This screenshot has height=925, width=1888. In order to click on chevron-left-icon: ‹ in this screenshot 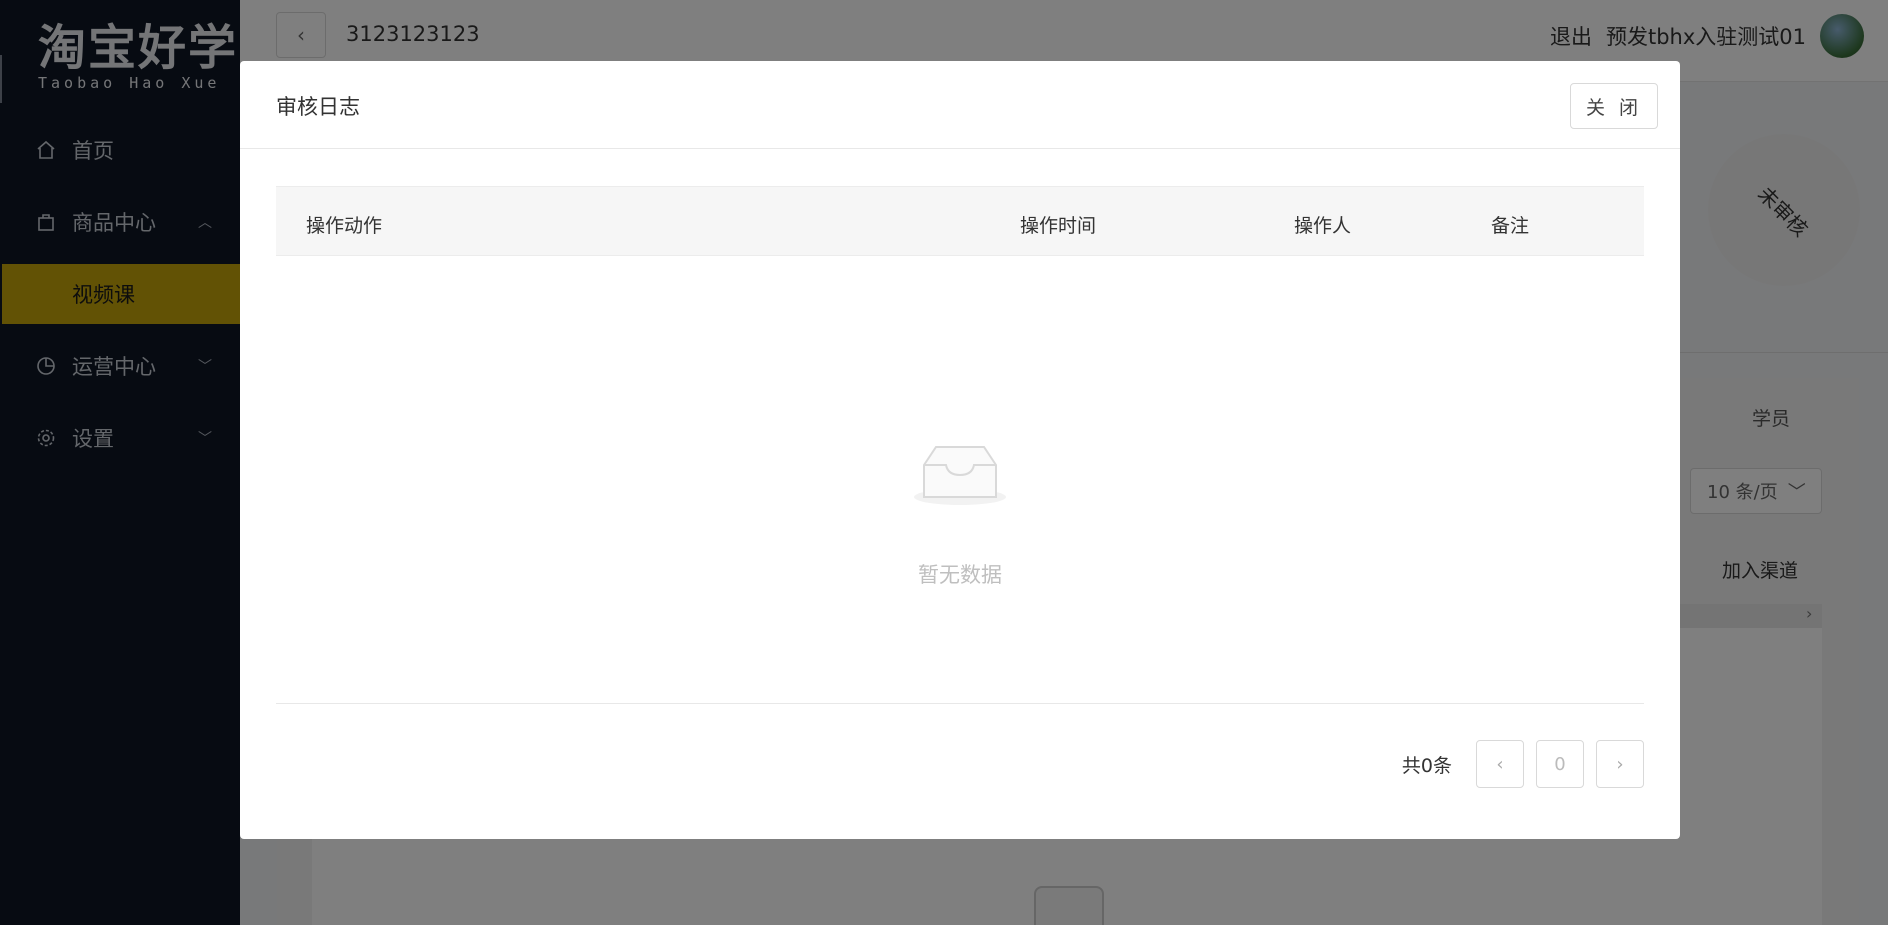, I will do `click(1500, 764)`.